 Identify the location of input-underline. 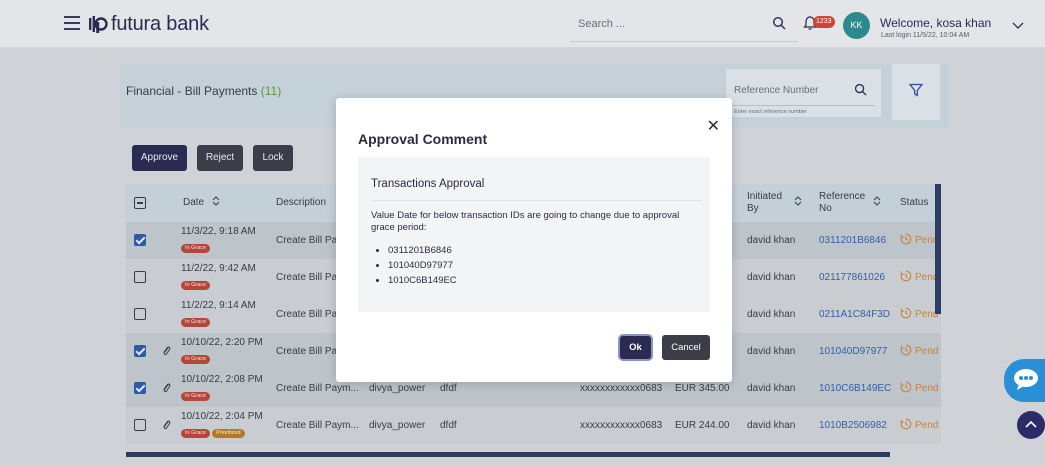
(803, 105).